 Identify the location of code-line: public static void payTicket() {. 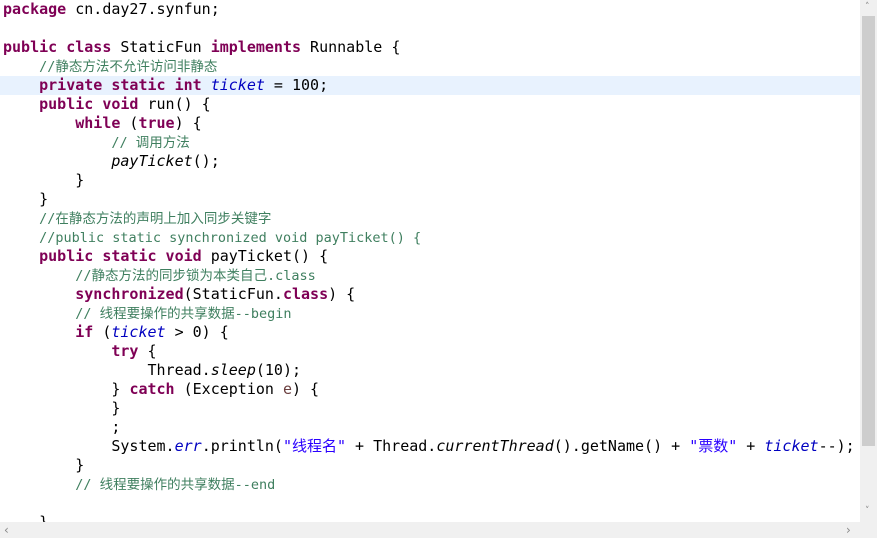
(165, 256).